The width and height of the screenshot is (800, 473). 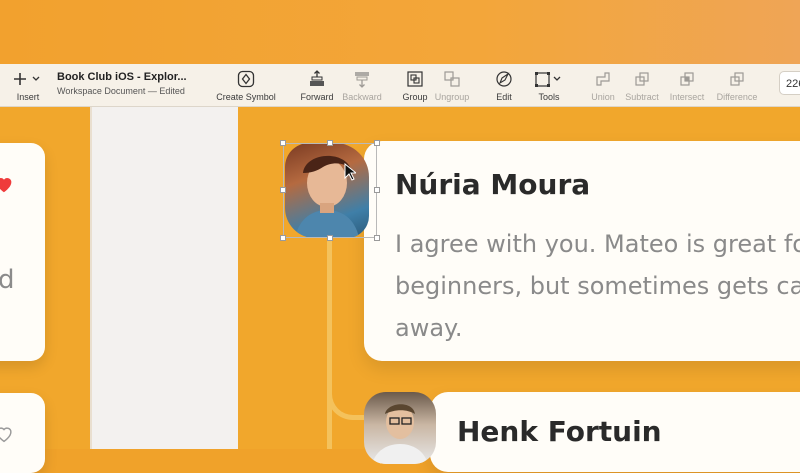 I want to click on group-button: Group, so click(x=415, y=85).